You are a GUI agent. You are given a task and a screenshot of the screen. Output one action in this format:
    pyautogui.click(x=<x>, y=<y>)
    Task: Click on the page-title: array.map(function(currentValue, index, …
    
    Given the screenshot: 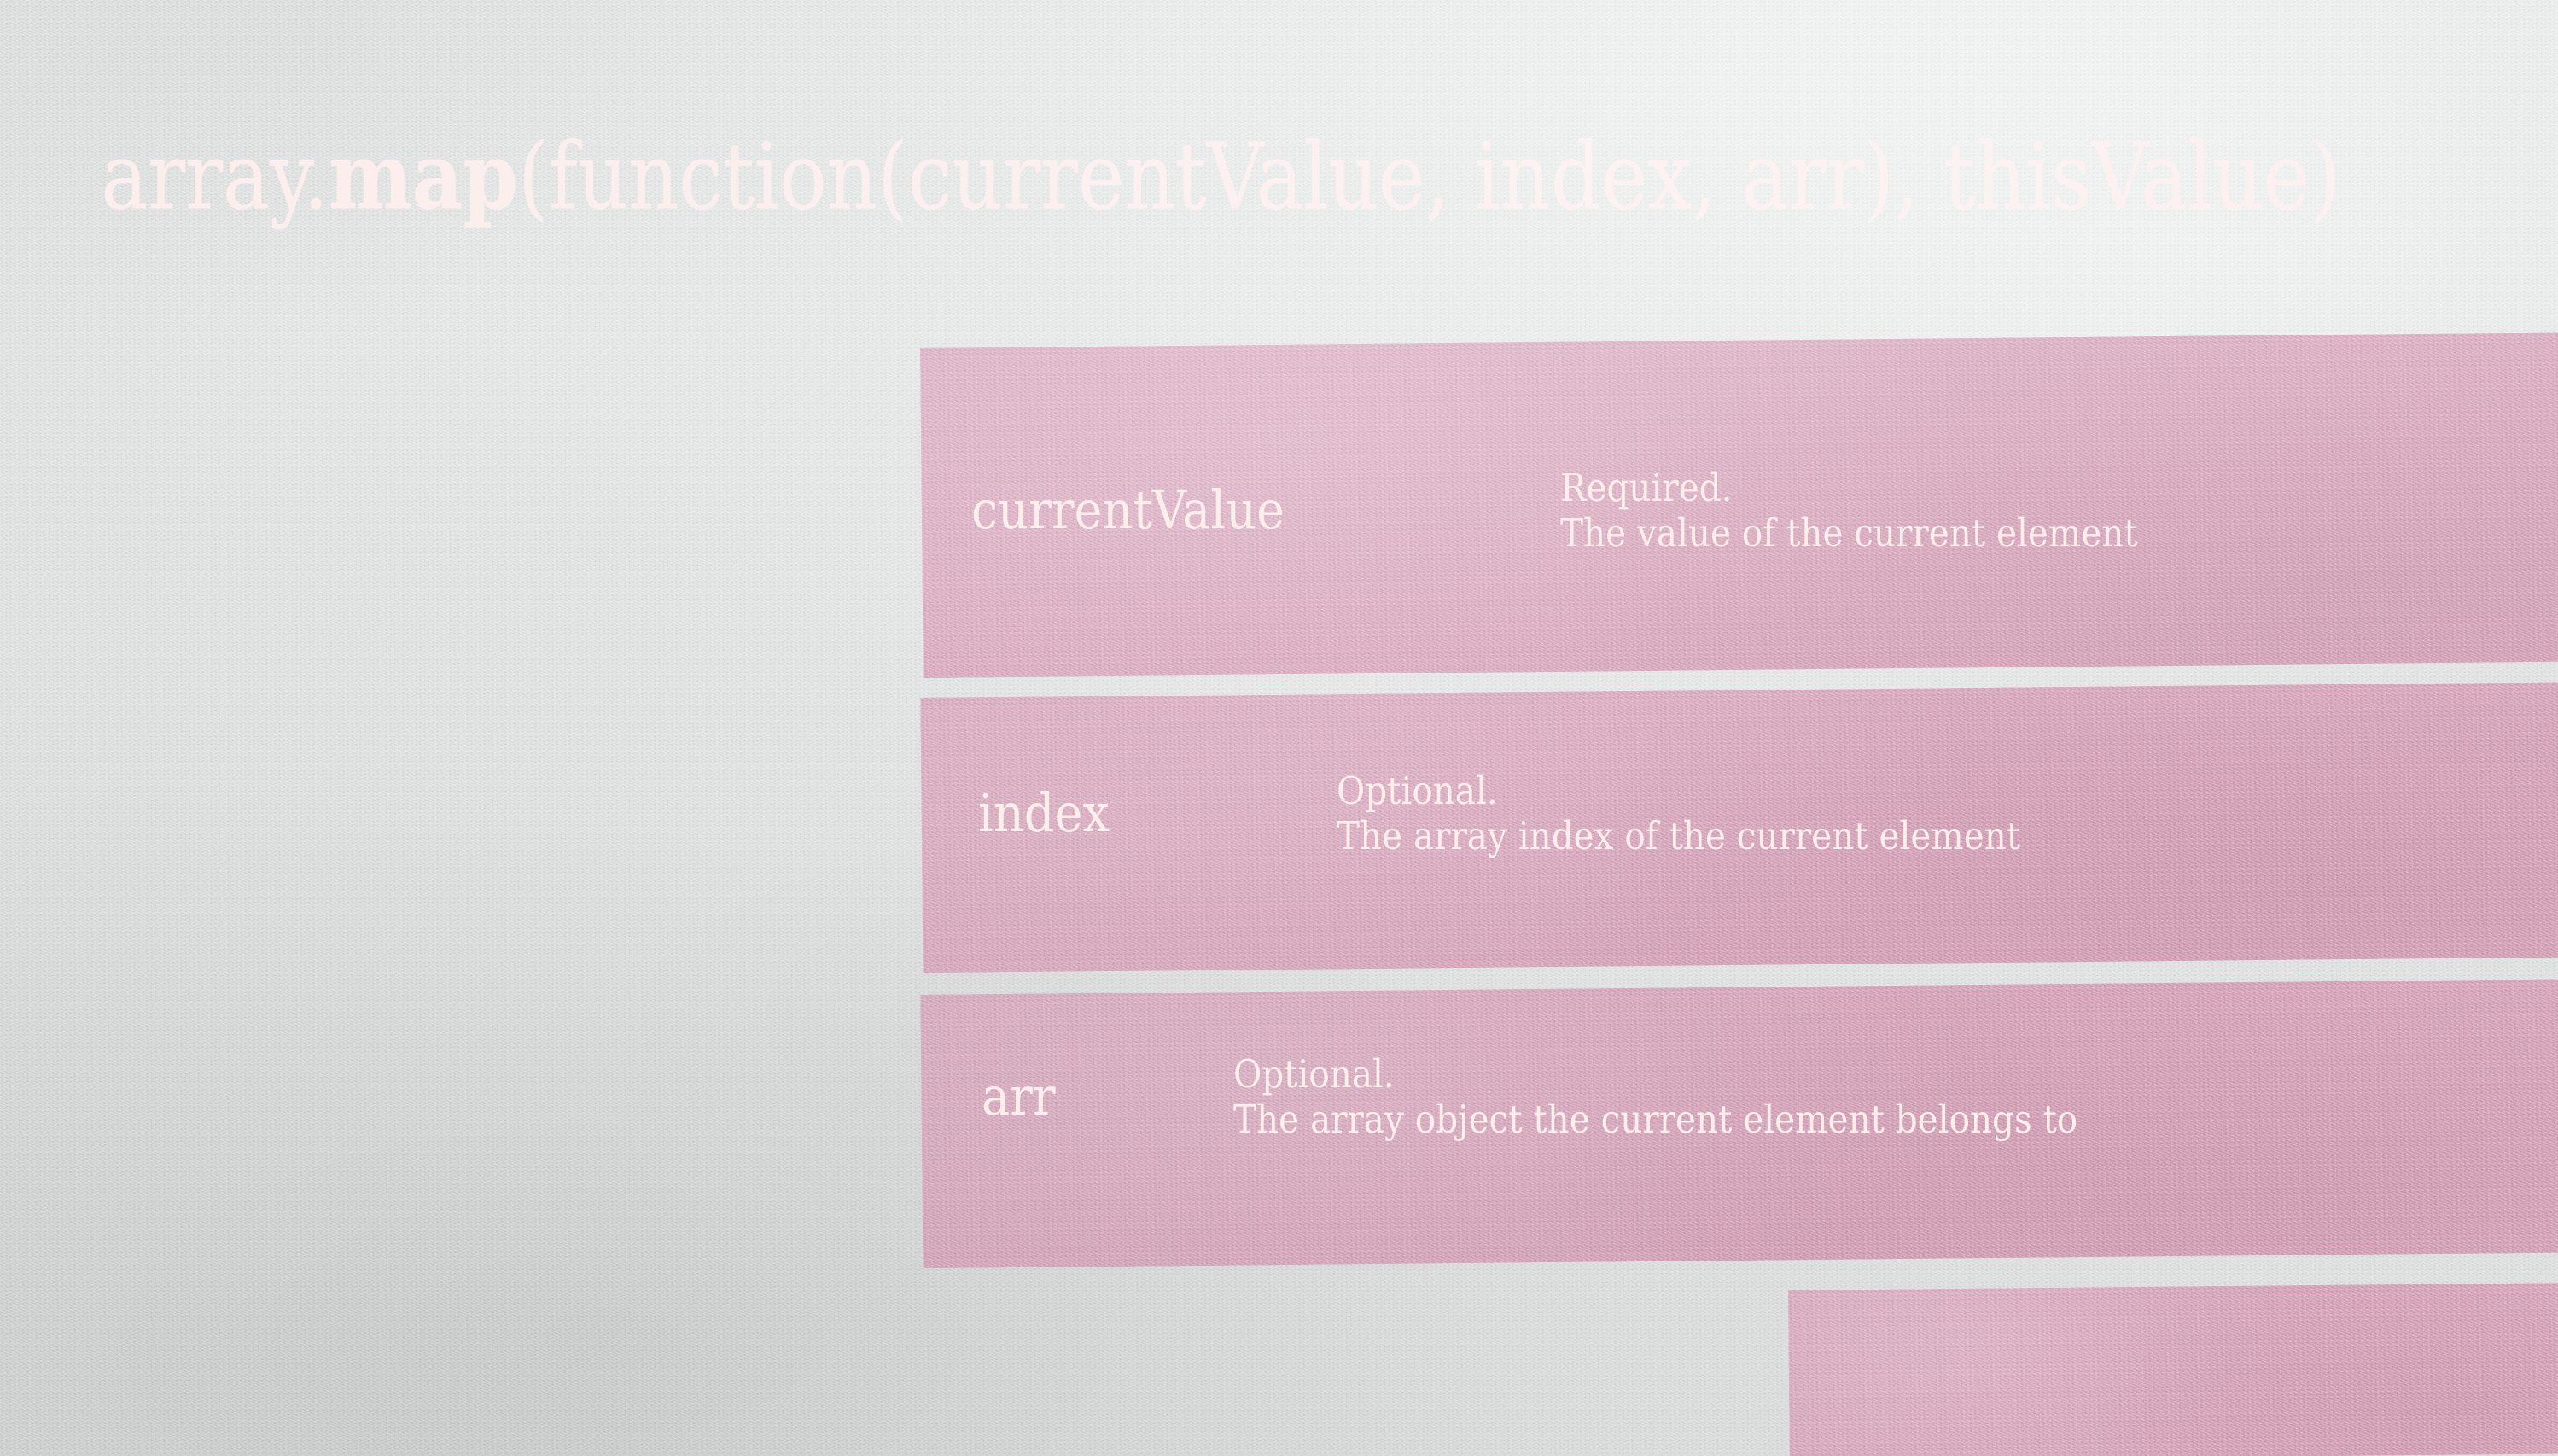 What is the action you would take?
    pyautogui.click(x=1220, y=177)
    